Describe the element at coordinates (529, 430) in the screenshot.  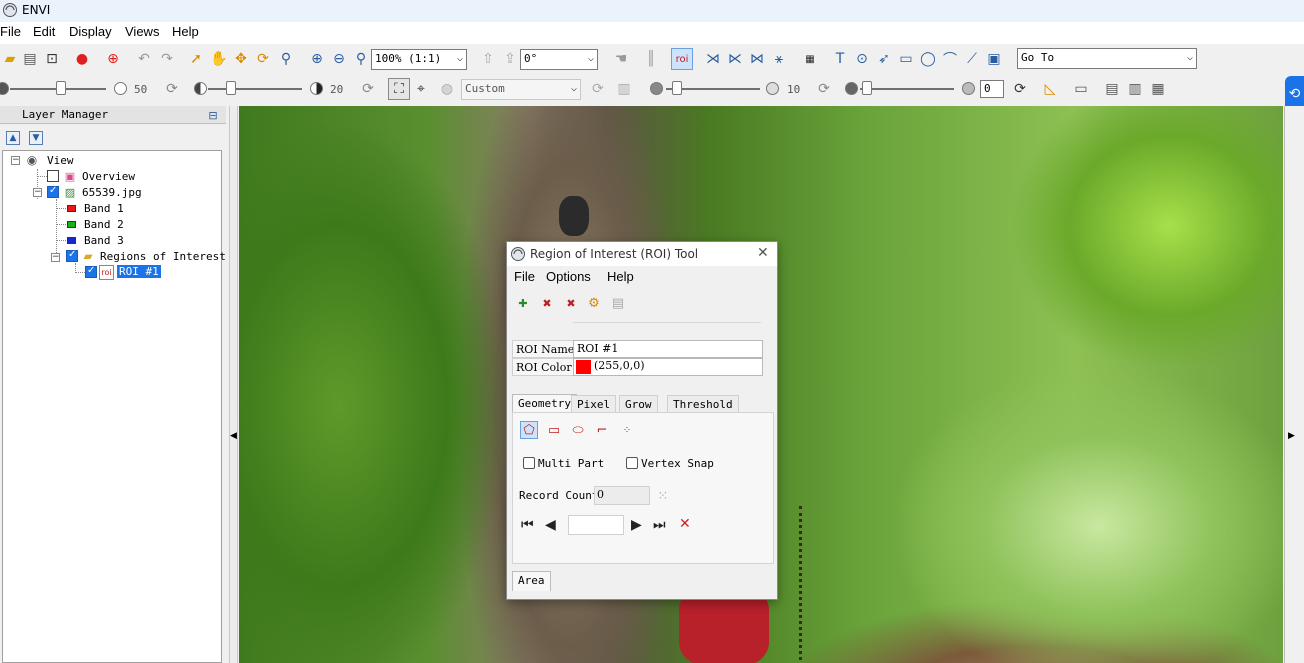
I see `polygon-draw-icon: ⬠` at that location.